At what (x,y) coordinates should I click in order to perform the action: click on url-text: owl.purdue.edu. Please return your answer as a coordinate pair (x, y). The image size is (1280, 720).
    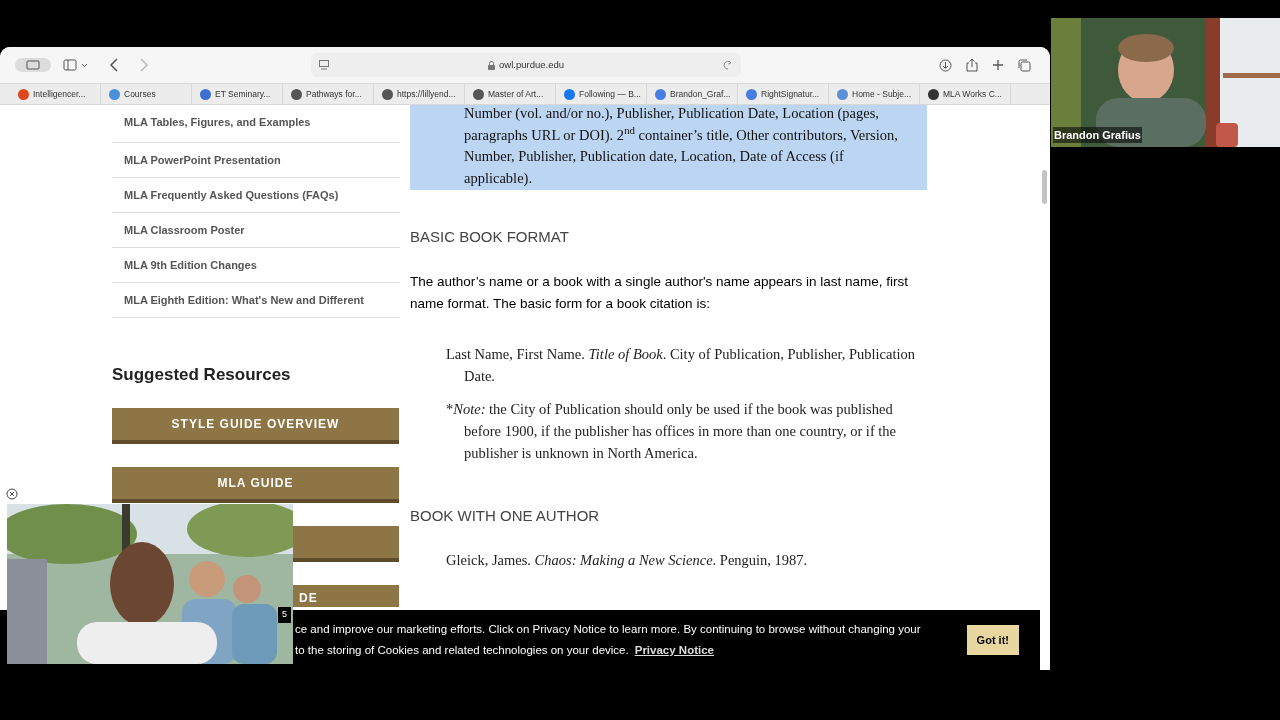
    Looking at the image, I should click on (531, 64).